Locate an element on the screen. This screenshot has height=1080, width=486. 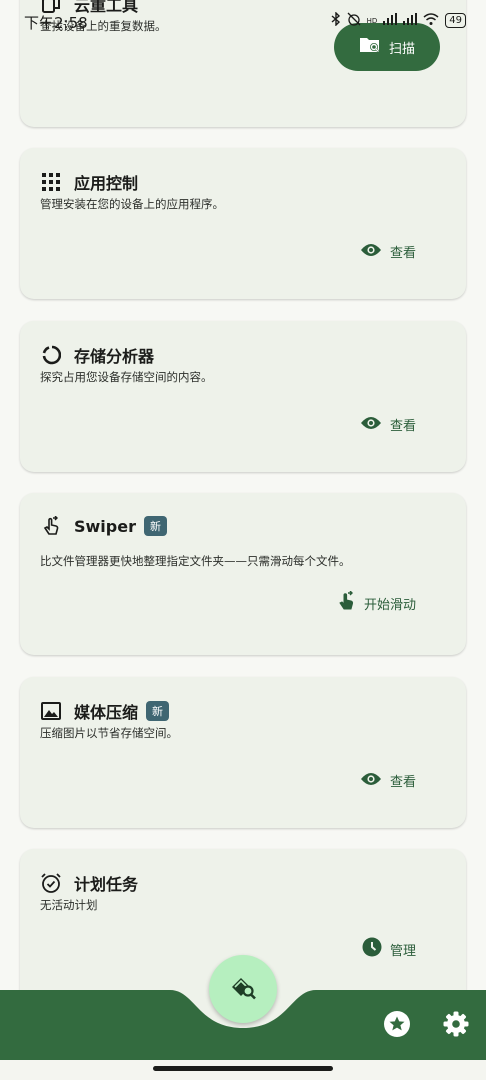
card-header: 计划任务 is located at coordinates (89, 883).